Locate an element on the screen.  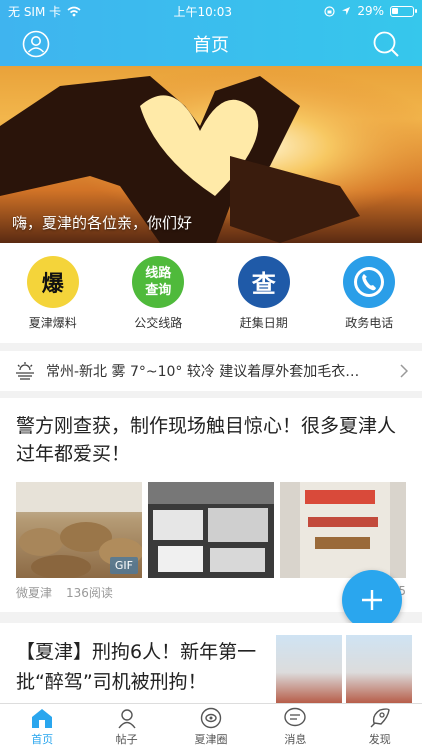
tab-bar: 首页 帖子 夏津圈 消息 发现 is located at coordinates (211, 726).